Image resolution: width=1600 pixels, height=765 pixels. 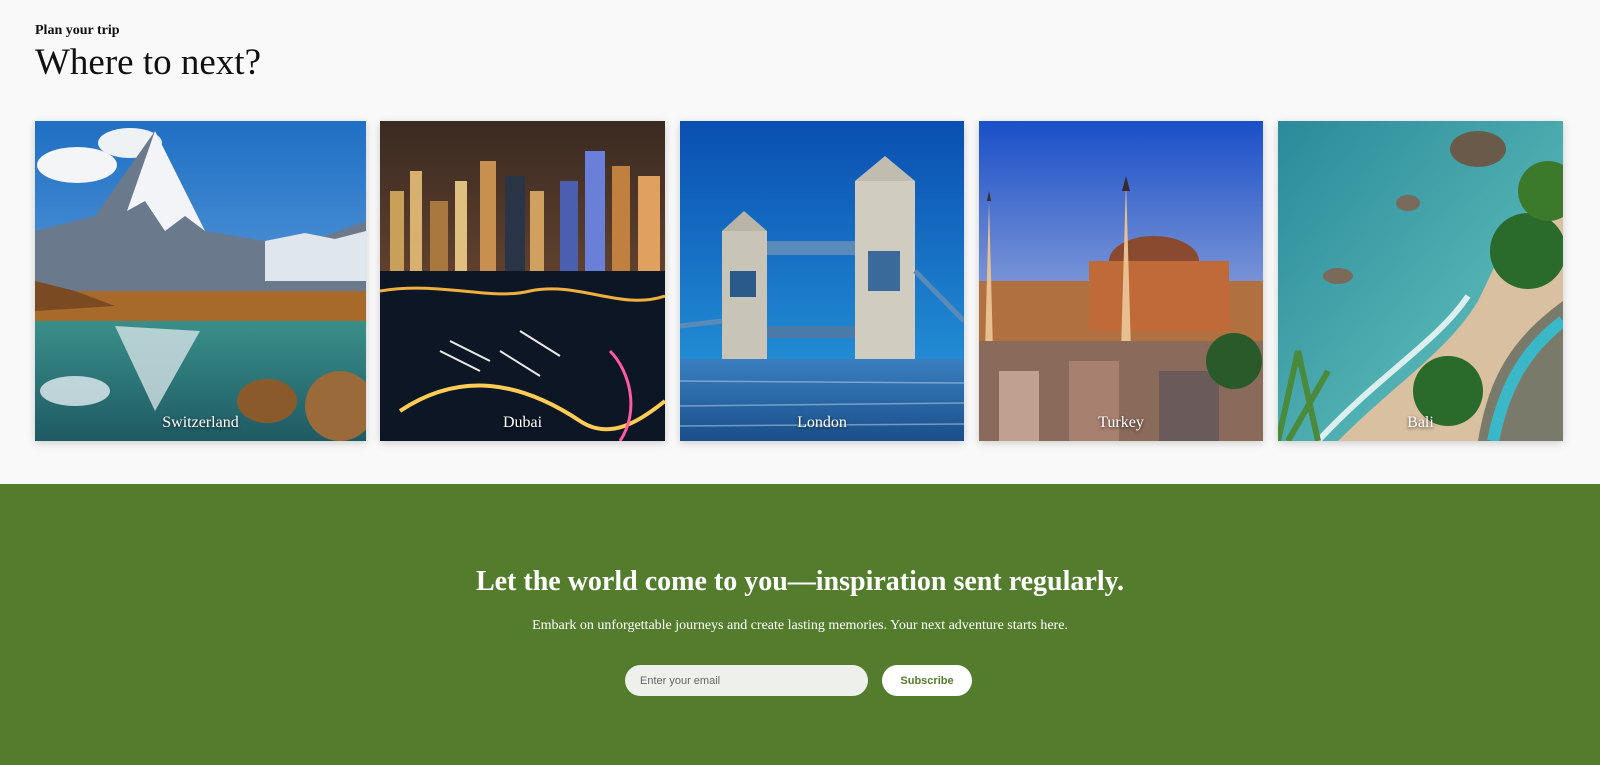 I want to click on bali-image, so click(x=1420, y=281).